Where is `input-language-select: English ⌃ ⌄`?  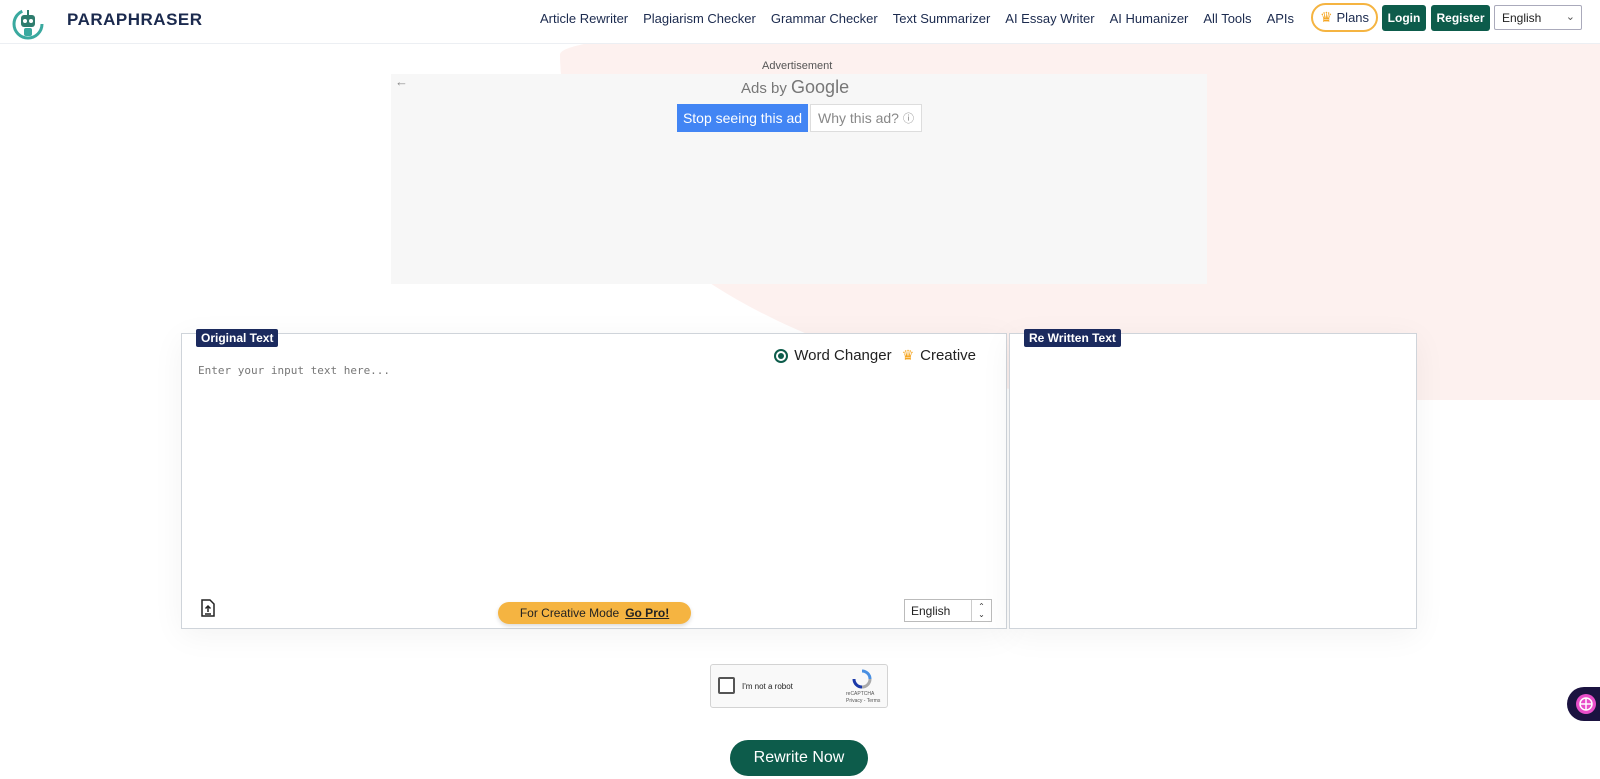
input-language-select: English ⌃ ⌄ is located at coordinates (948, 610).